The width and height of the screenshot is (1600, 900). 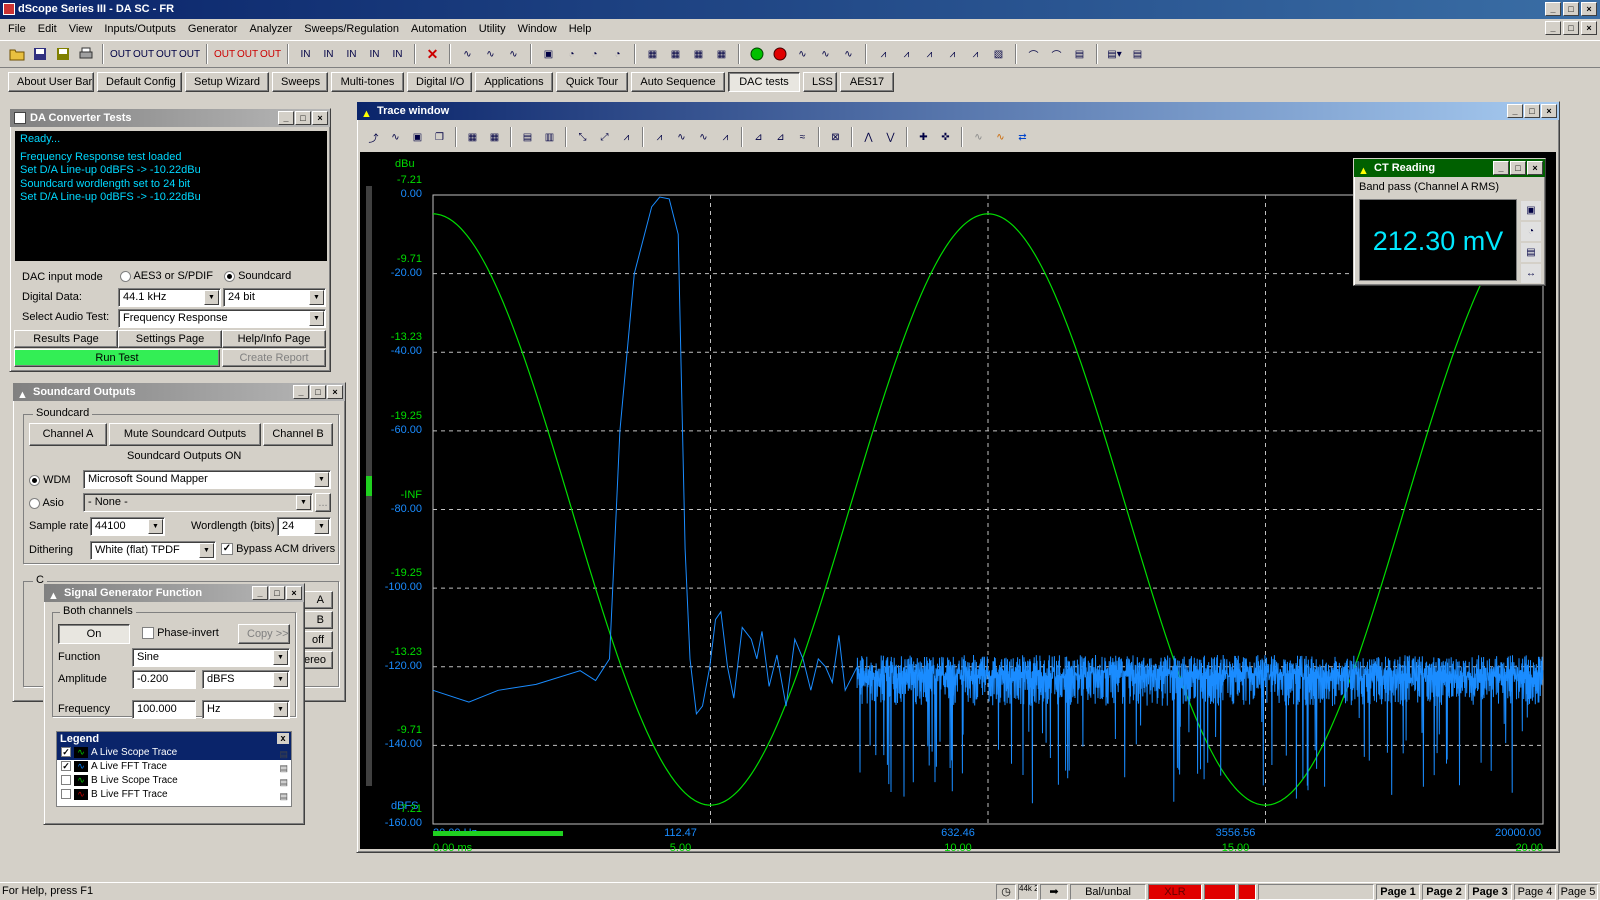 What do you see at coordinates (549, 137) in the screenshot?
I see `trace-table-icon: ▥` at bounding box center [549, 137].